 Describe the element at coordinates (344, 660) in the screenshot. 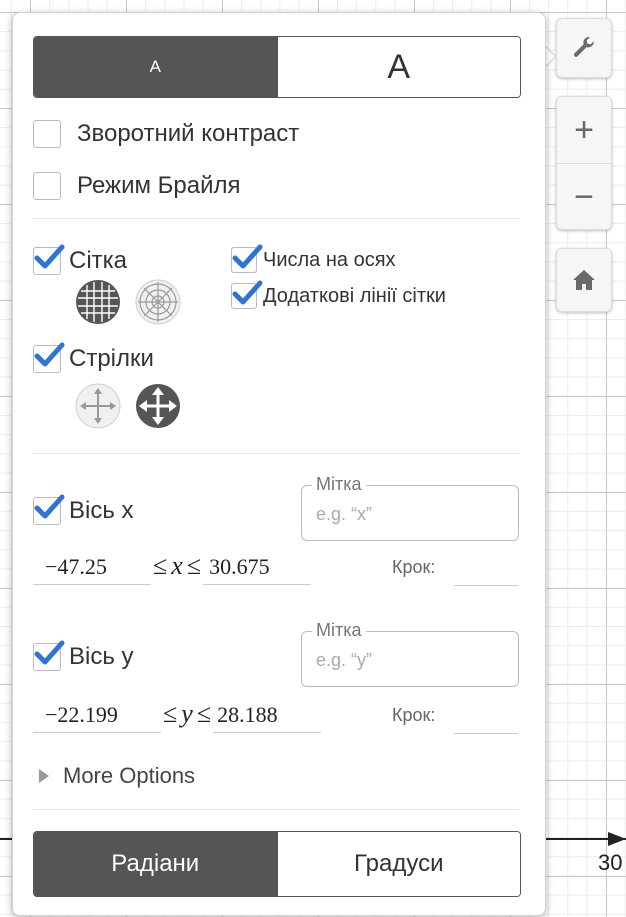

I see `y-axis-label-placeholder: e.g. “y”` at that location.